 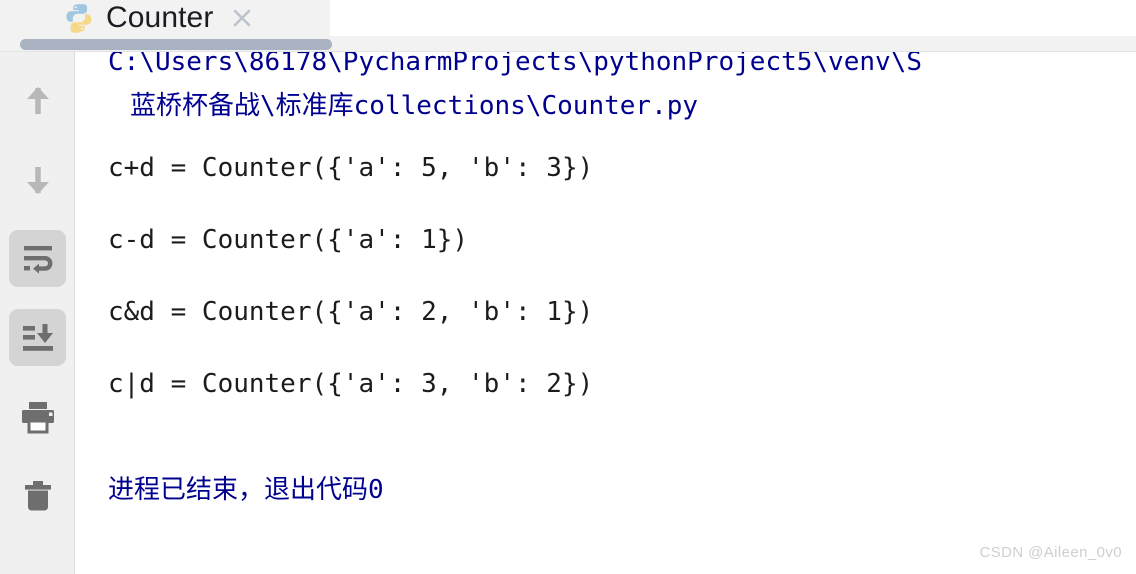 I want to click on console-path-line-2: 蓝桥杯备战\标准库collections\Counter.py, so click(x=515, y=106).